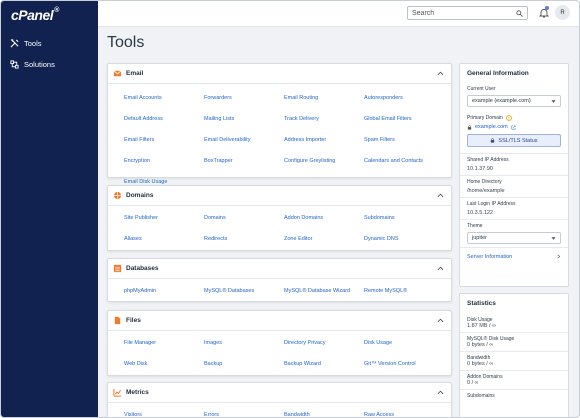  Describe the element at coordinates (39, 64) in the screenshot. I see `sidebar-item-label: Solutions` at that location.